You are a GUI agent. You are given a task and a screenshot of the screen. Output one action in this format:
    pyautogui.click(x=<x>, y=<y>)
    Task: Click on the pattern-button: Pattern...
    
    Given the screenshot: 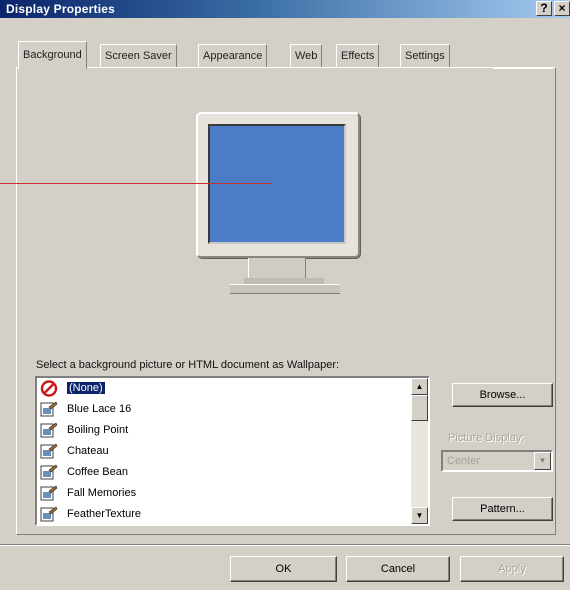 What is the action you would take?
    pyautogui.click(x=502, y=509)
    